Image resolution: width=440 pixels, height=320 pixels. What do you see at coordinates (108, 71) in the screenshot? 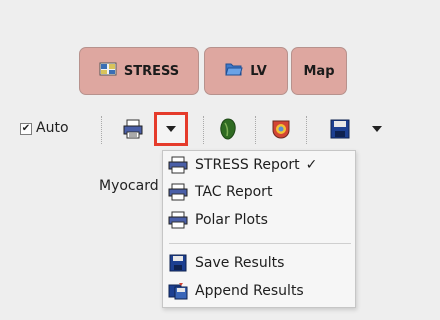
I see `stress-icon` at bounding box center [108, 71].